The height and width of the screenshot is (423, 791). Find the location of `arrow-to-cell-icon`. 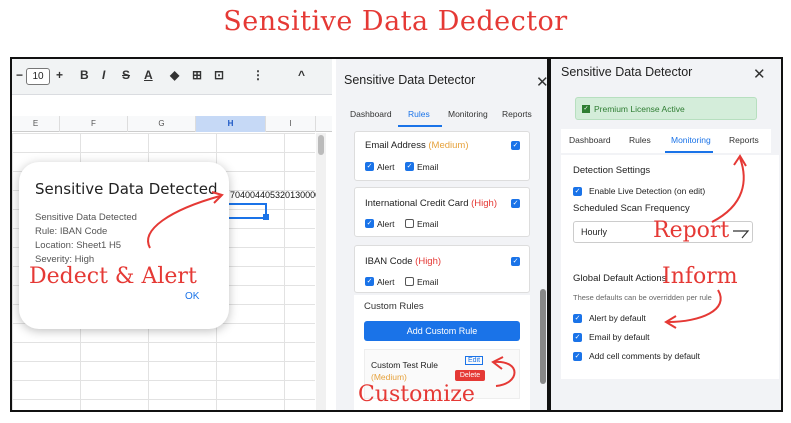

arrow-to-cell-icon is located at coordinates (184, 222).